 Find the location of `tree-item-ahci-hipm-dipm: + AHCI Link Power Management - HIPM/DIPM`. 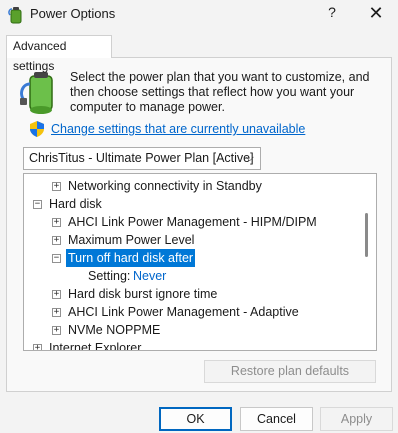

tree-item-ahci-hipm-dipm: + AHCI Link Power Management - HIPM/DIPM is located at coordinates (194, 222).